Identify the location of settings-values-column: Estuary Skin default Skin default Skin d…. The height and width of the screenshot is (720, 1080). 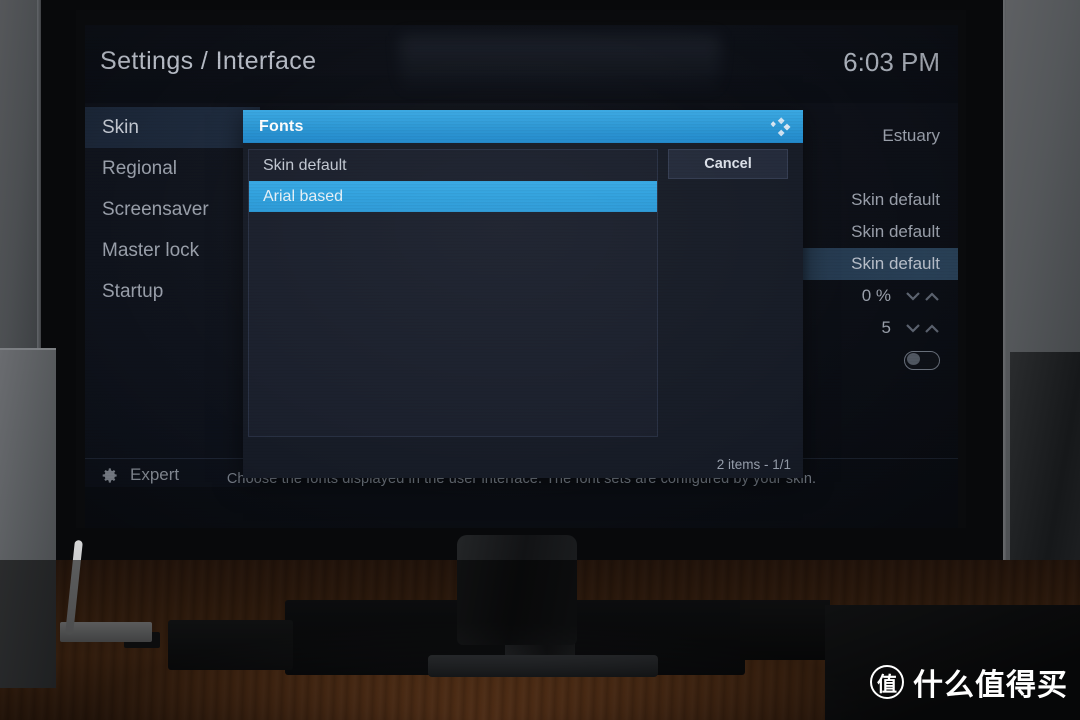
(868, 248).